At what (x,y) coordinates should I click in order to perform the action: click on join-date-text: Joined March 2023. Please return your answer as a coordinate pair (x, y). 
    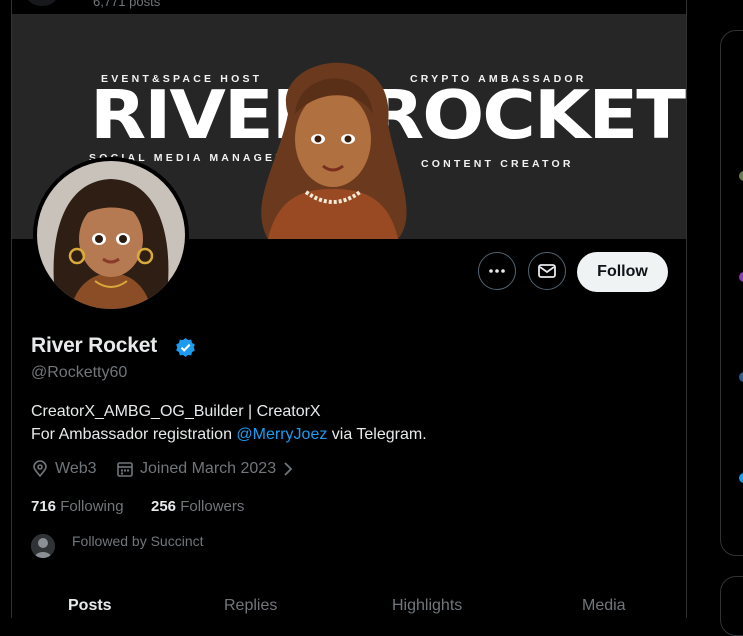
    Looking at the image, I should click on (208, 468).